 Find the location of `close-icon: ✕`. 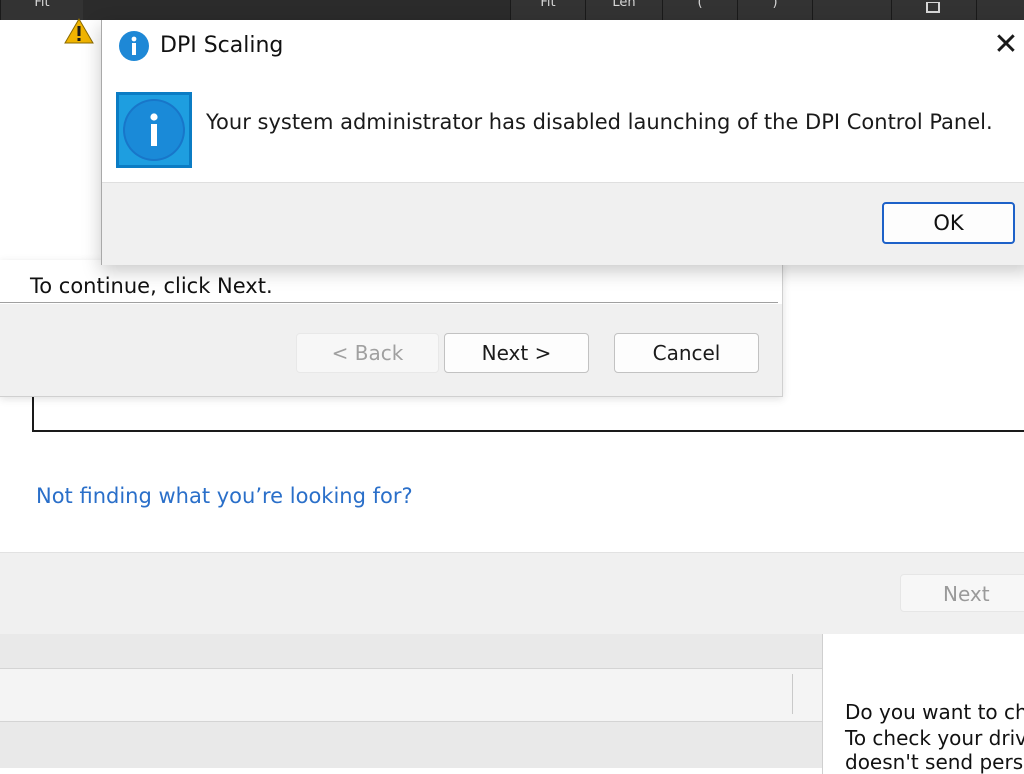

close-icon: ✕ is located at coordinates (1006, 46).